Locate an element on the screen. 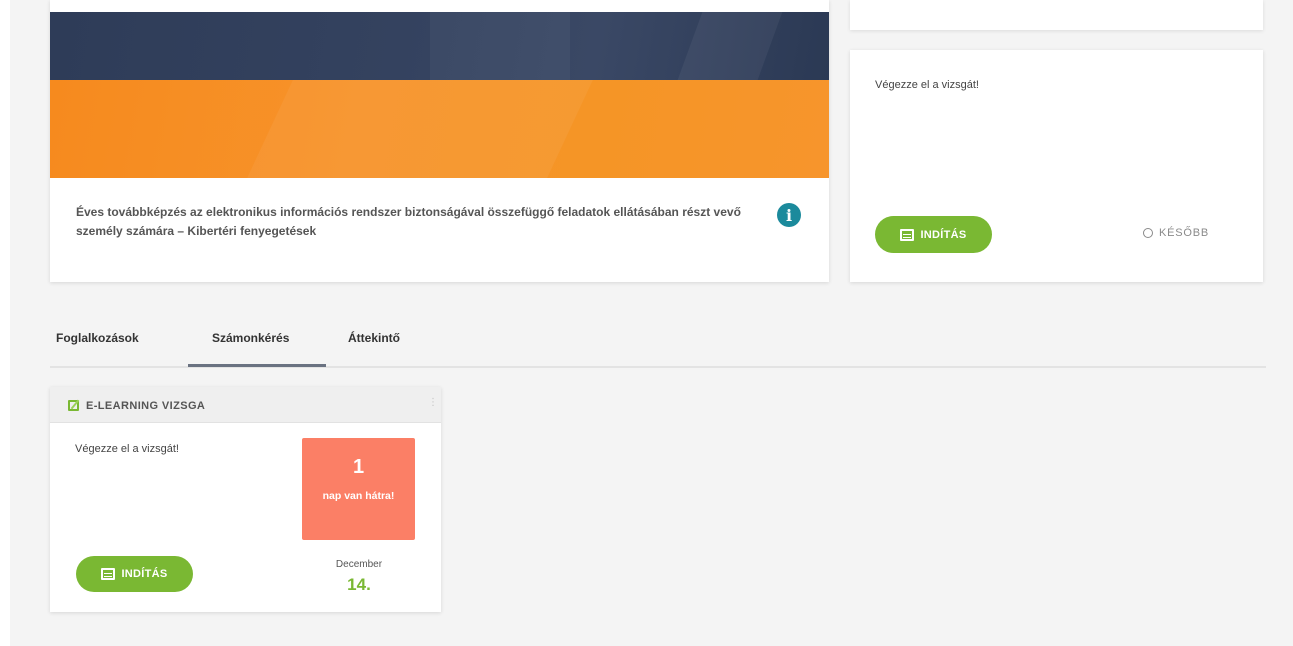  days-left-badge: 1 nap van hátra! is located at coordinates (358, 489).